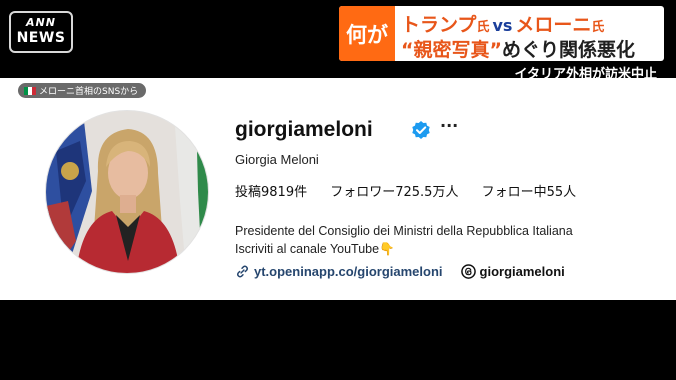 Image resolution: width=676 pixels, height=380 pixels. Describe the element at coordinates (387, 249) in the screenshot. I see `pointing-down-emoji: 👇` at that location.